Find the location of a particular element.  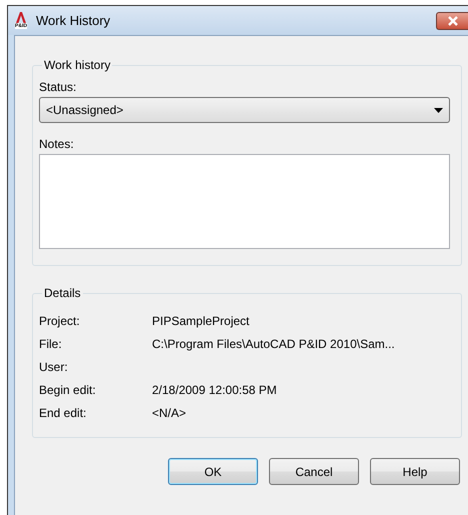

detail-value: 2/18/2009 12:00:58 PM is located at coordinates (215, 390).